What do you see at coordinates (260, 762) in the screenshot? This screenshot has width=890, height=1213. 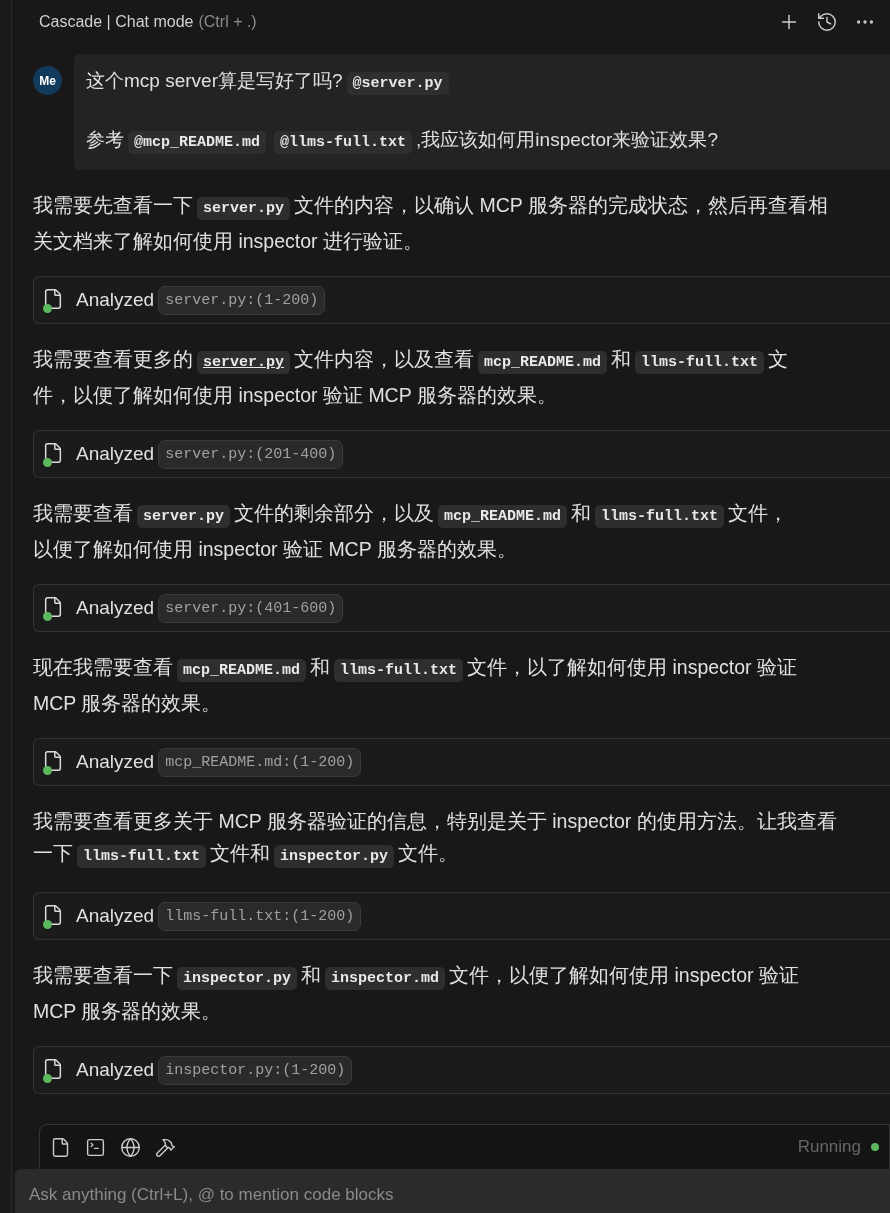 I see `file-range: mcp_README.md:(1-200)` at bounding box center [260, 762].